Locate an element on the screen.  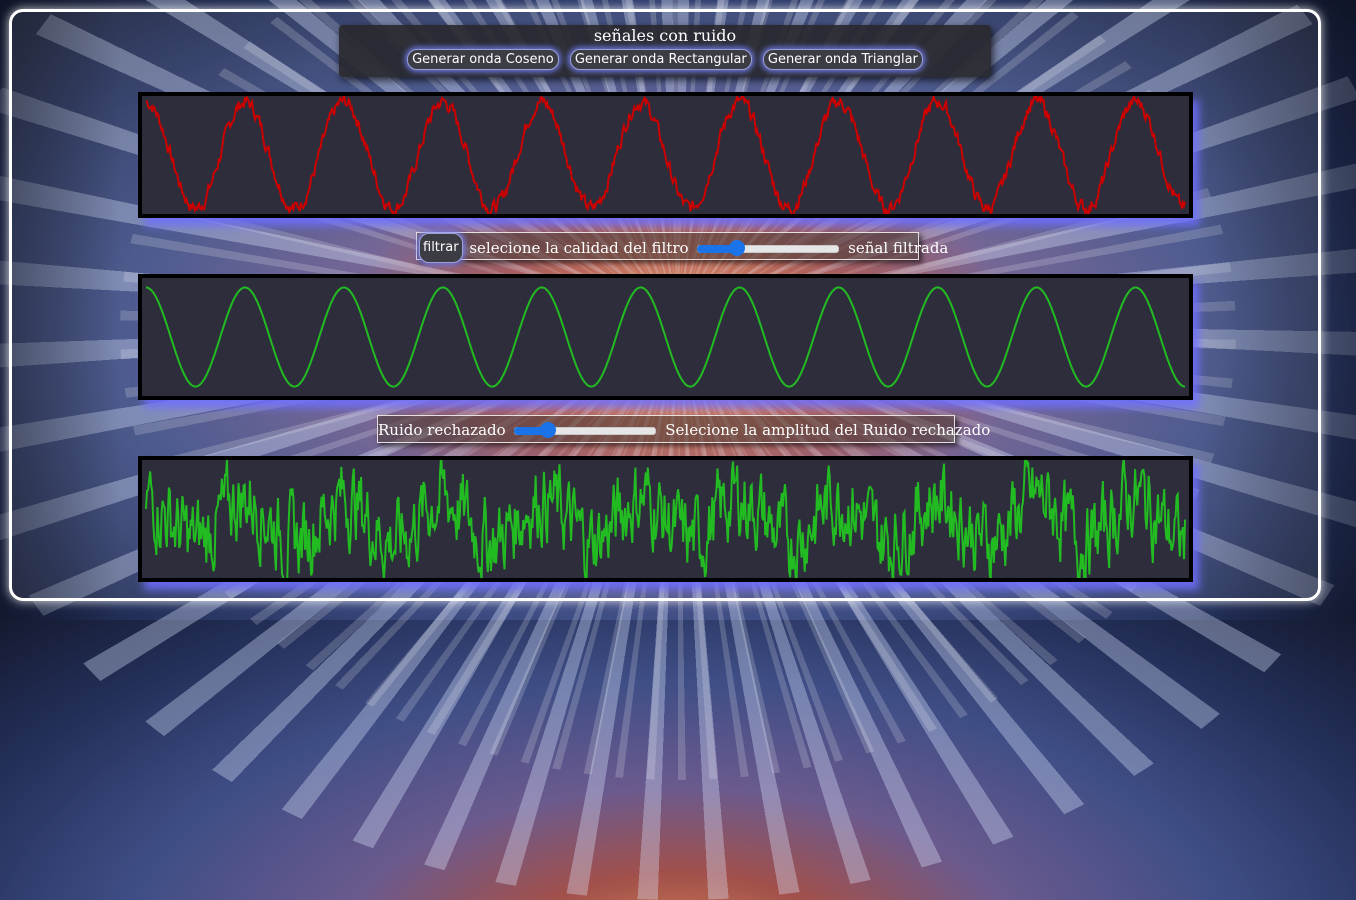
filter-quality-label: selecione la calidad del filtro is located at coordinates (579, 248).